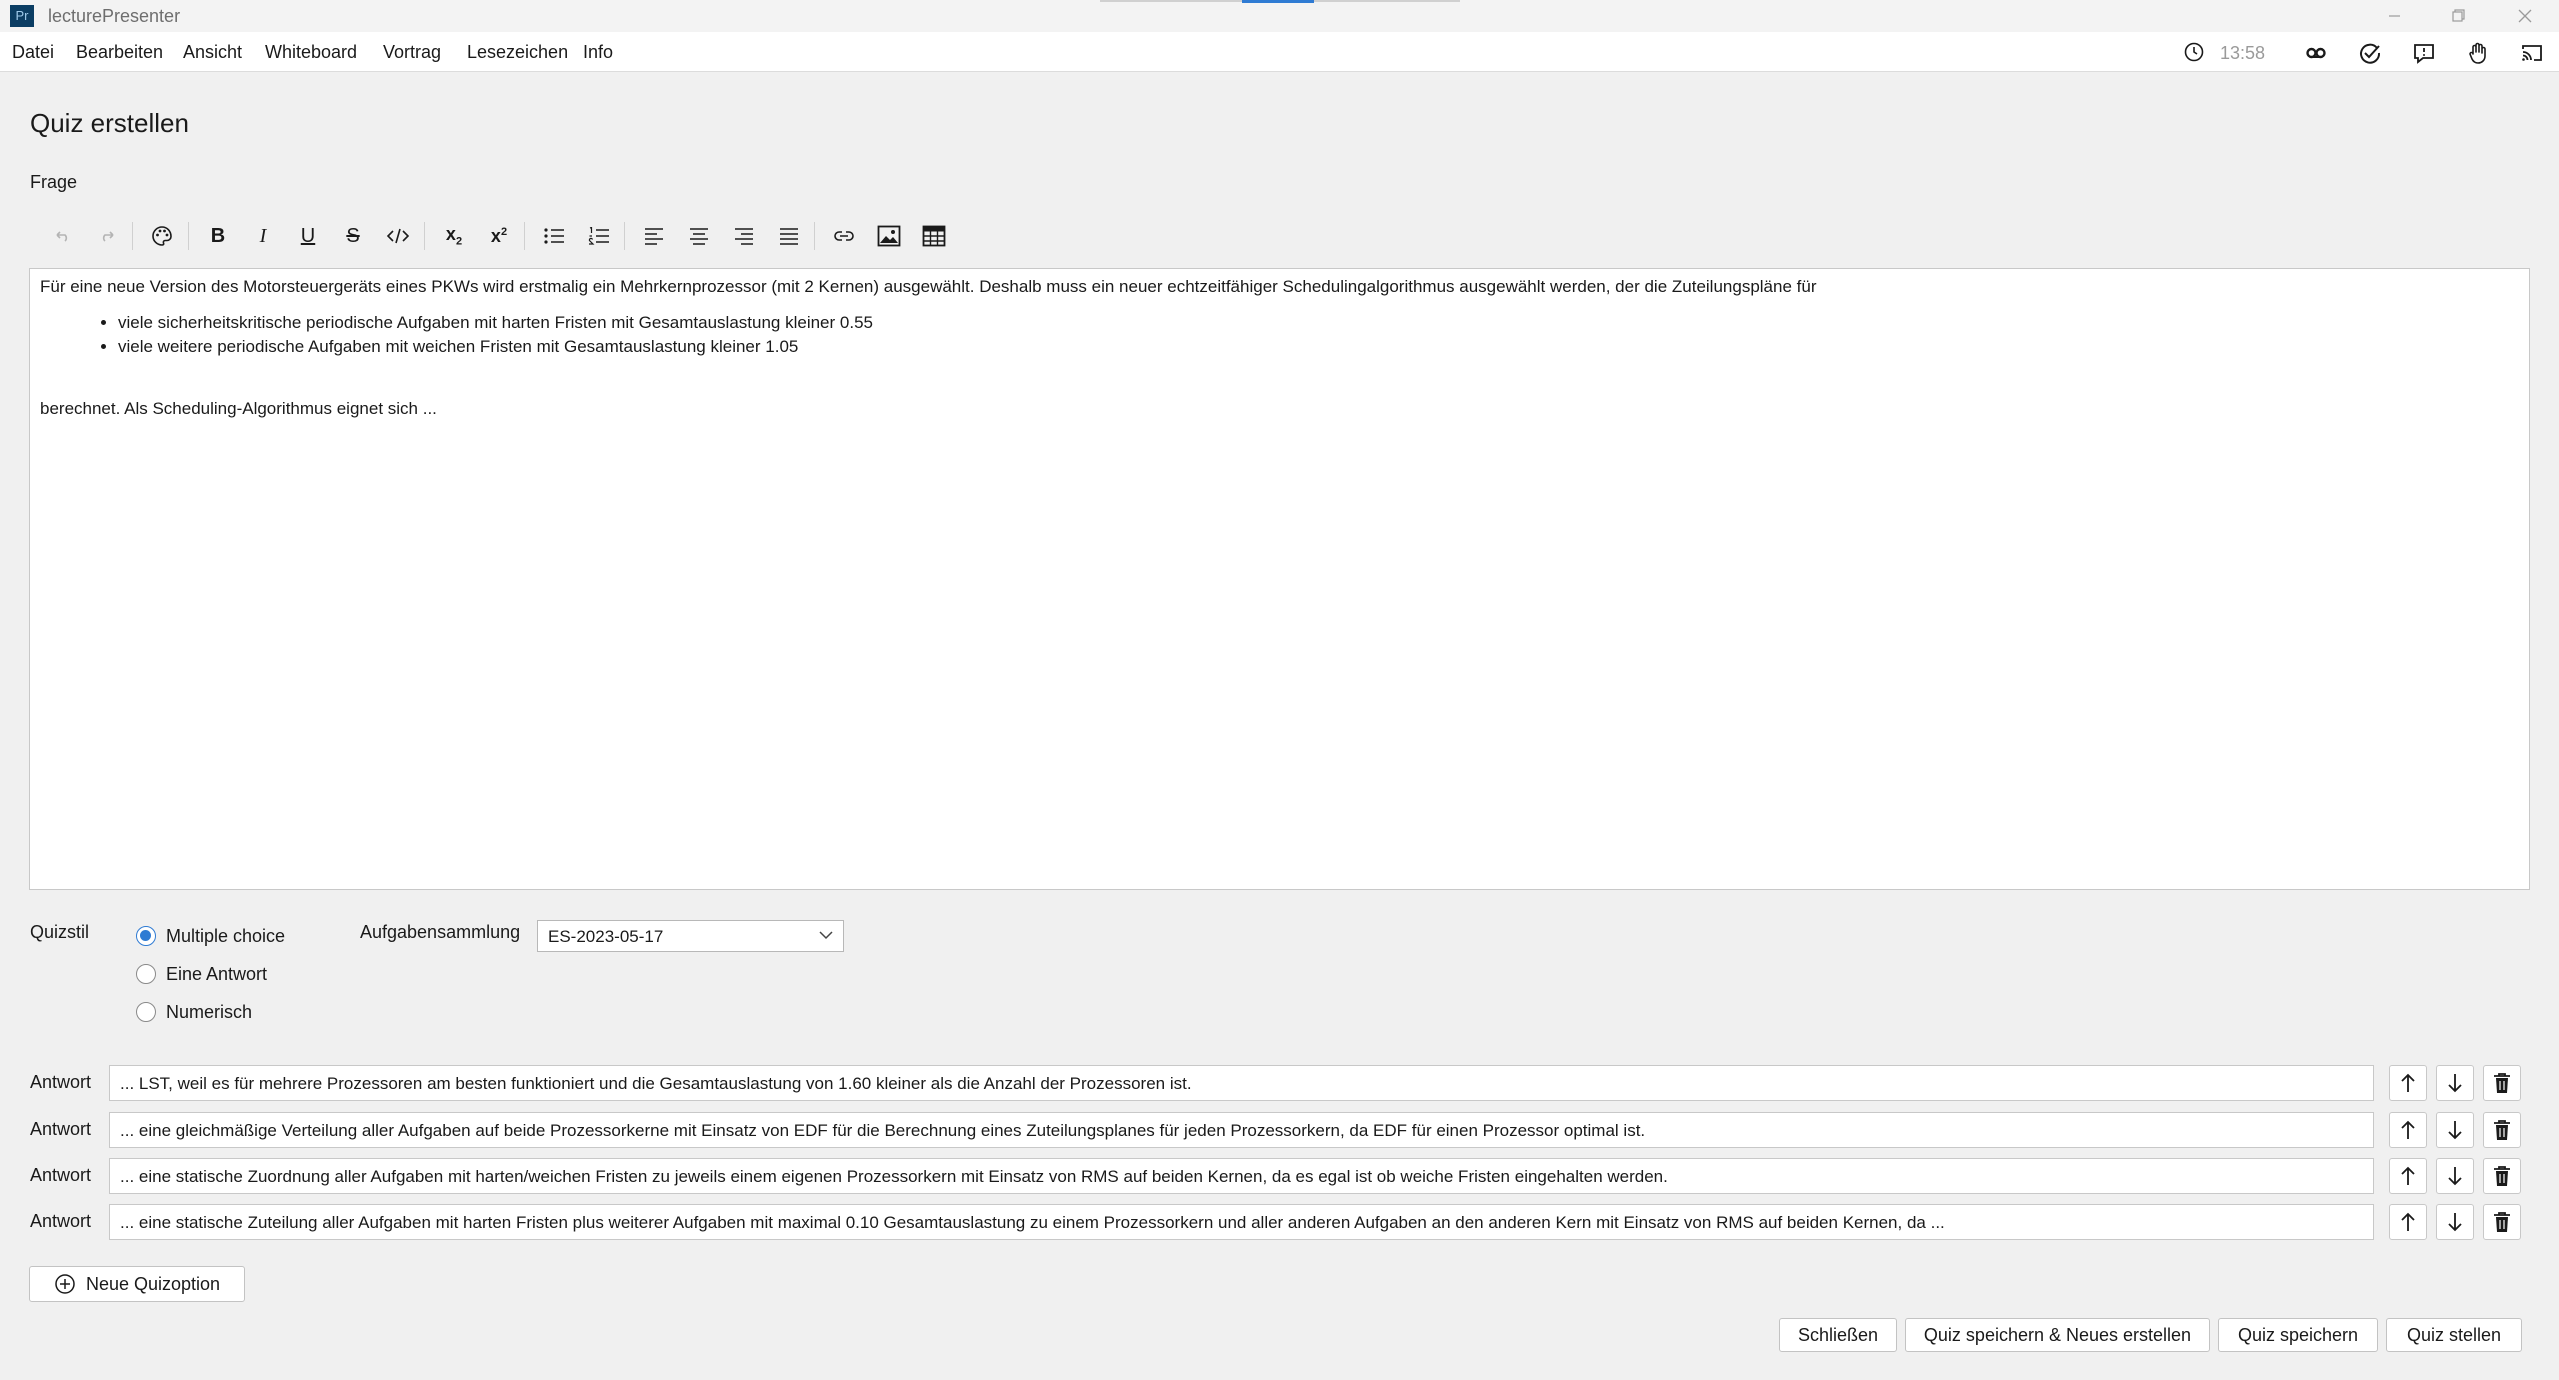  I want to click on align-right-button, so click(744, 236).